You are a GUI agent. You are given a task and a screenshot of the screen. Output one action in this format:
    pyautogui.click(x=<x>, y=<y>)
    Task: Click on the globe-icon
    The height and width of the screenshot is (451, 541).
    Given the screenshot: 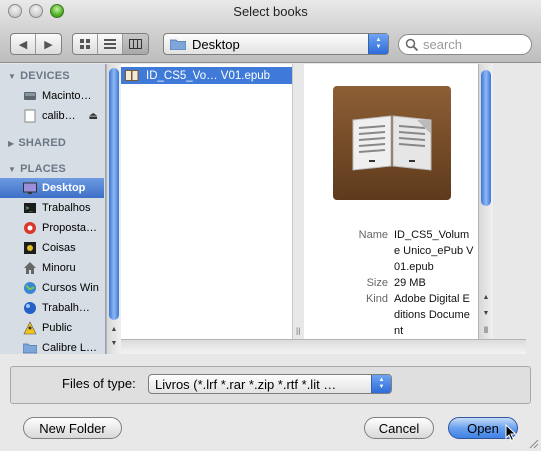 What is the action you would take?
    pyautogui.click(x=30, y=288)
    